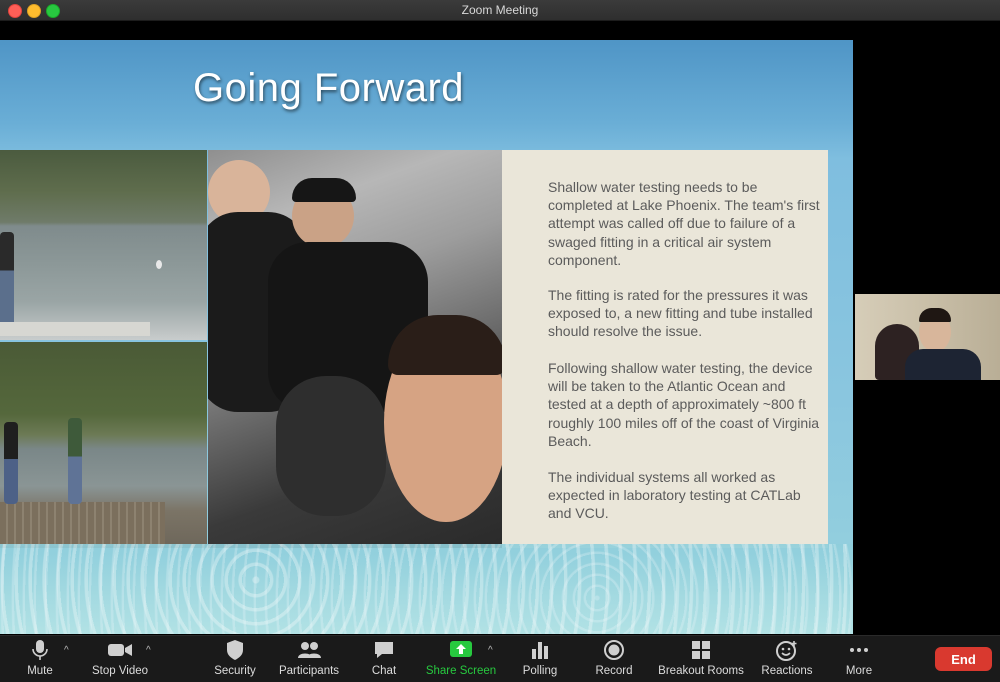 This screenshot has width=1000, height=682. Describe the element at coordinates (159, 264) in the screenshot. I see `buoy` at that location.